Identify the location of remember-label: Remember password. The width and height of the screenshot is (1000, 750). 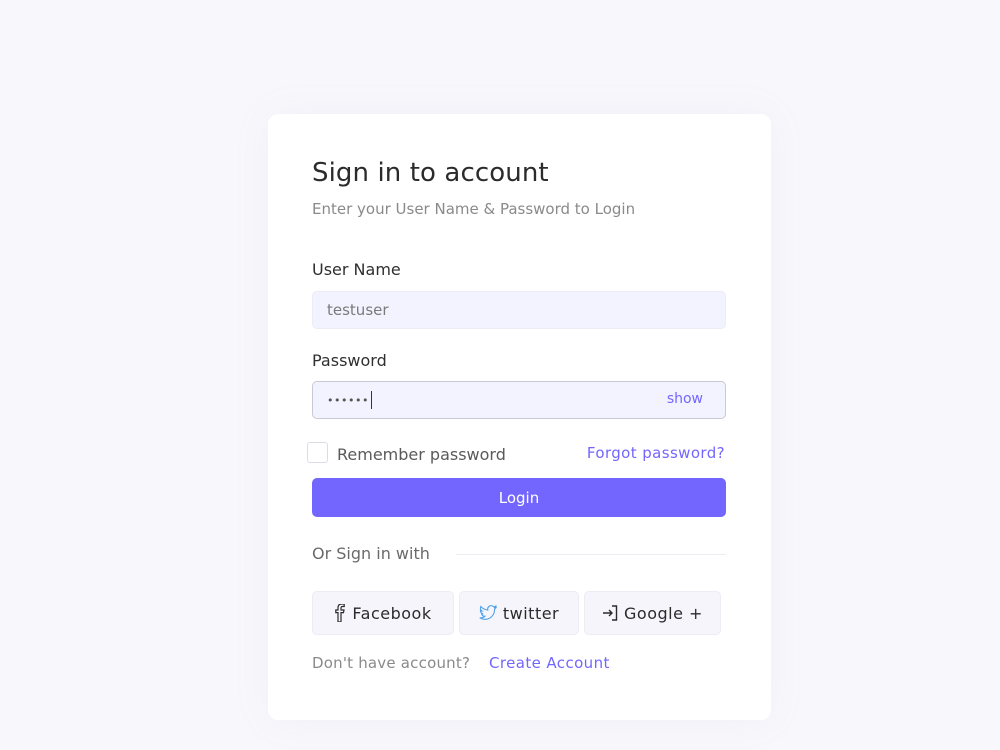
(421, 454).